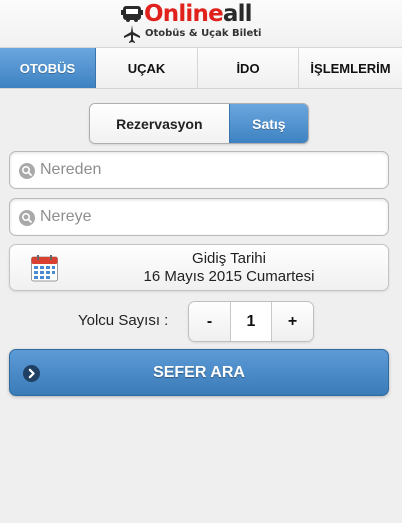 The width and height of the screenshot is (402, 523). I want to click on from-field, so click(199, 170).